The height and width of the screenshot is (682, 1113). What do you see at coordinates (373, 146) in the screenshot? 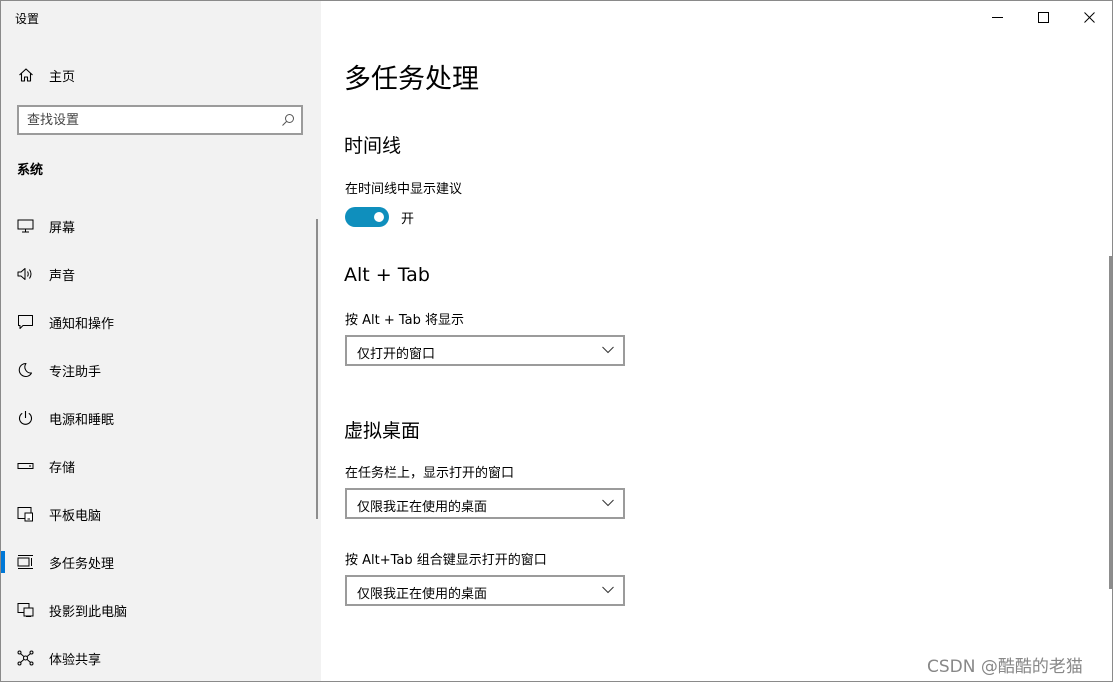
I see `timeline-heading: 时间线` at bounding box center [373, 146].